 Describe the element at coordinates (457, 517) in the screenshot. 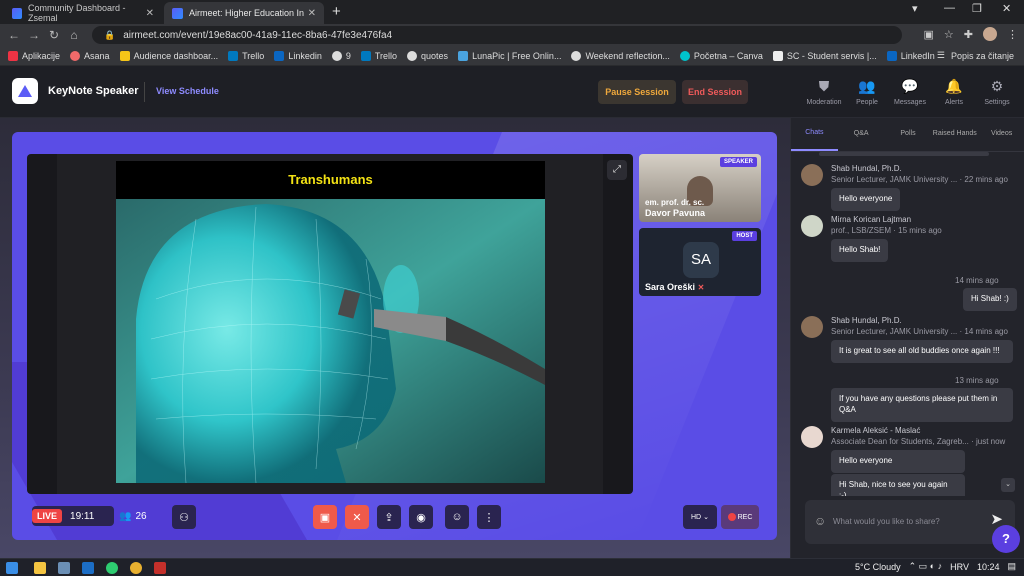

I see `reactions-button: ☺` at that location.